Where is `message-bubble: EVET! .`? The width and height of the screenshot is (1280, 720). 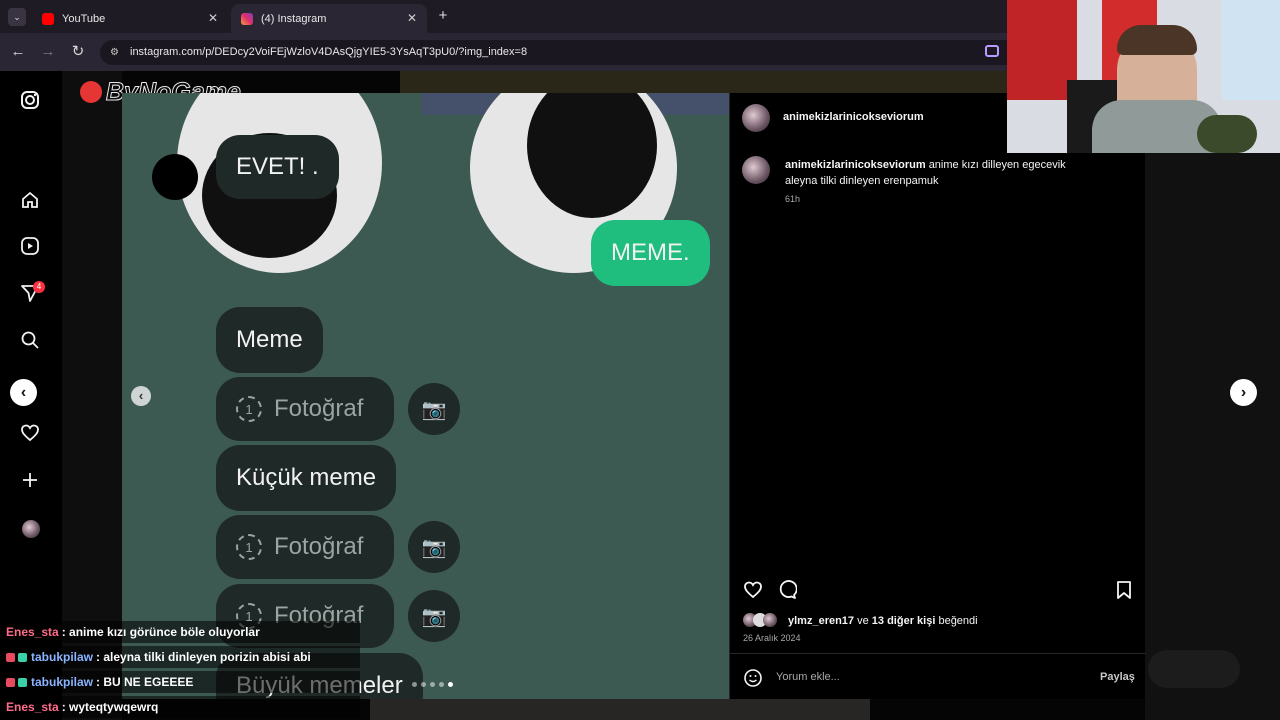 message-bubble: EVET! . is located at coordinates (277, 167).